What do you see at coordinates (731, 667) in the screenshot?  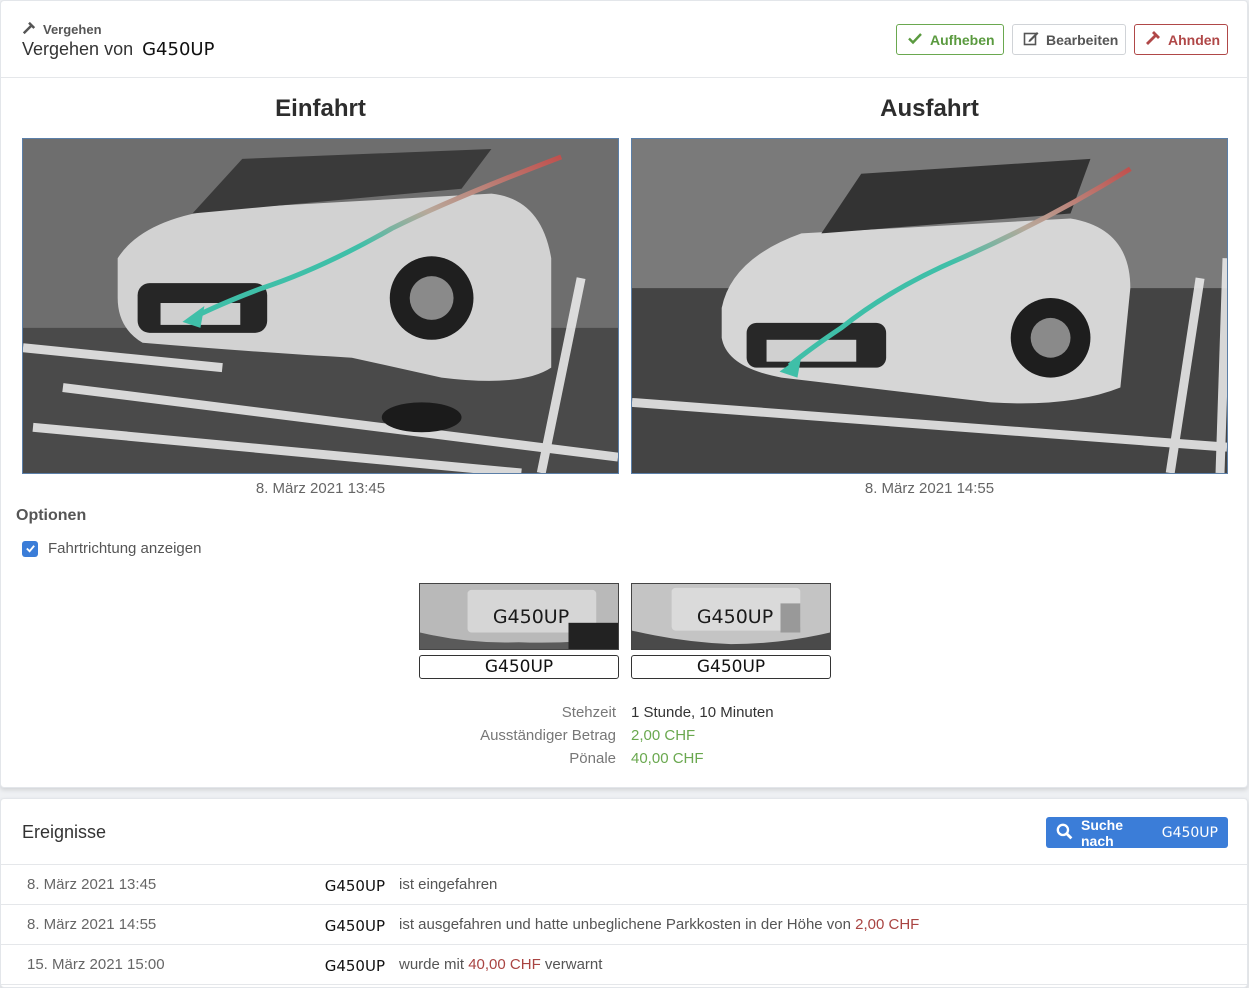 I see `exit-plate-recognized: G450UP` at bounding box center [731, 667].